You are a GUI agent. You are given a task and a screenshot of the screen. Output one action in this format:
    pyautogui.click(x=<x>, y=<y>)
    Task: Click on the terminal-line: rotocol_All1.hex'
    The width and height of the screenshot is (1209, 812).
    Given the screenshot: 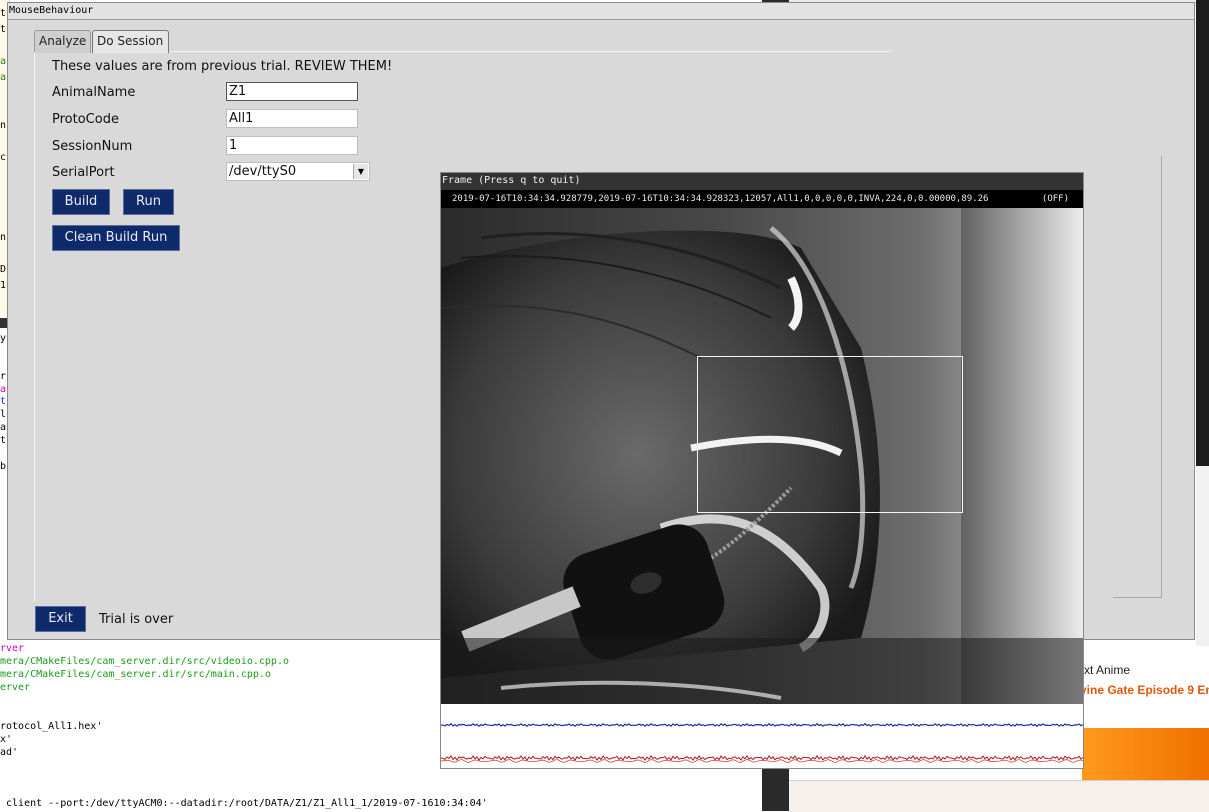 What is the action you would take?
    pyautogui.click(x=51, y=726)
    